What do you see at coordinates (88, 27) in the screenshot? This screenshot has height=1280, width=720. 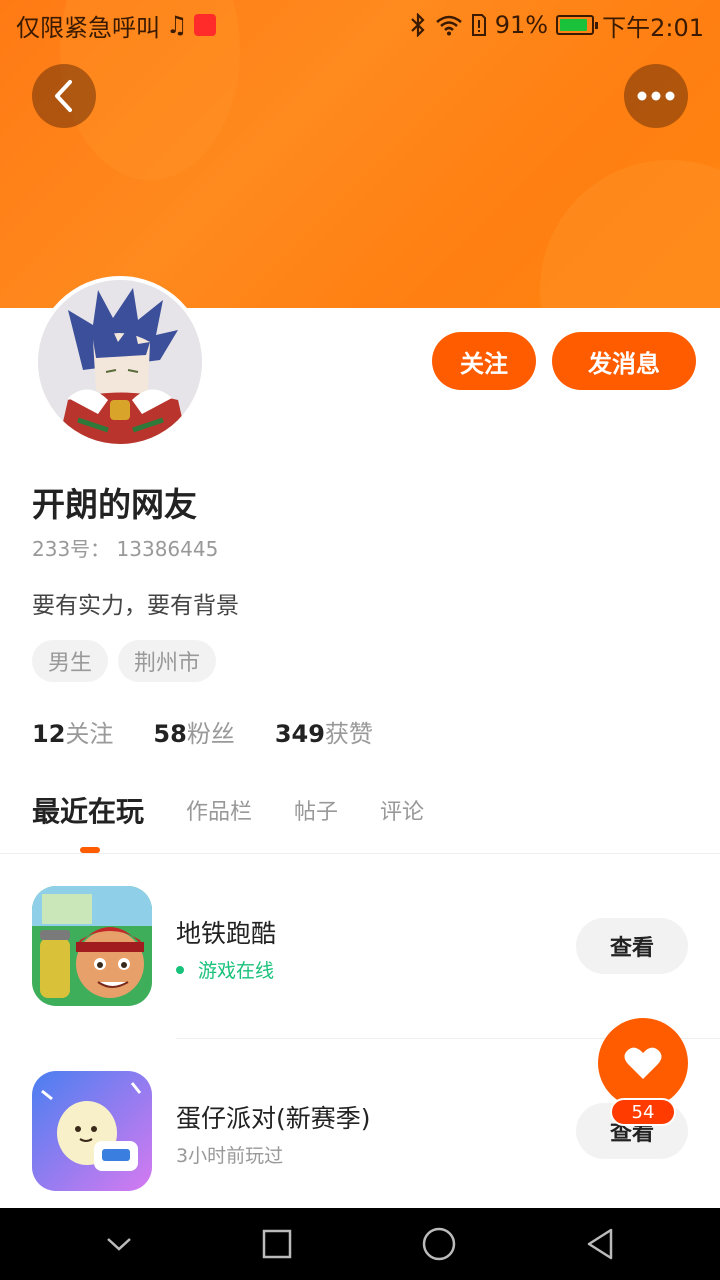 I see `carrier-text: 仅限紧急呼叫` at bounding box center [88, 27].